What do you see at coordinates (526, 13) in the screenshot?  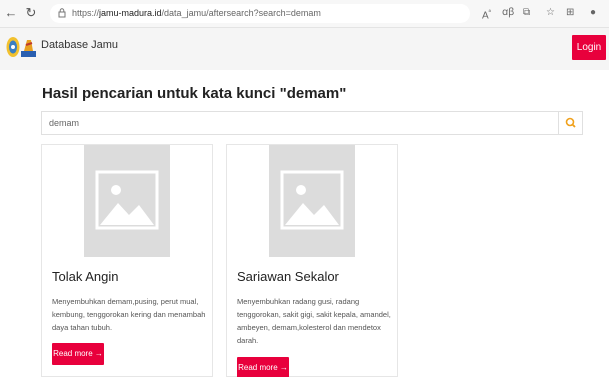 I see `extensions-icon: ⧉` at bounding box center [526, 13].